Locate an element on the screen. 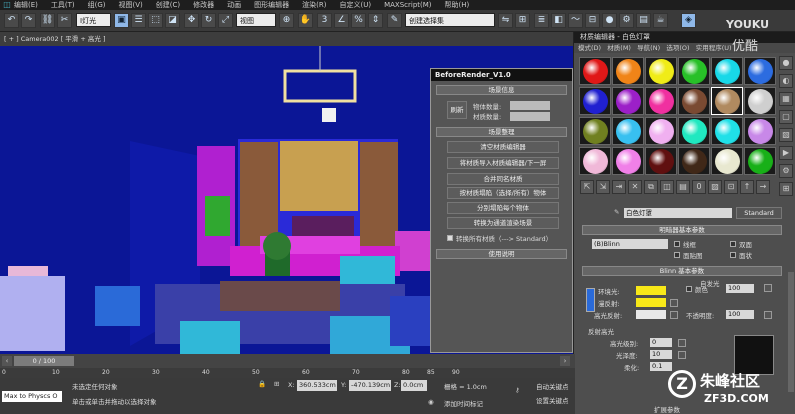 This screenshot has width=795, height=414. assign-material-icon: ⇥ is located at coordinates (619, 187).